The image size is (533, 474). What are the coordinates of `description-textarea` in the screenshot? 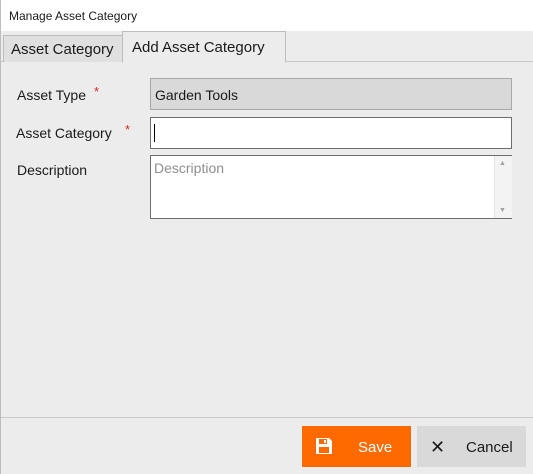 It's located at (331, 187).